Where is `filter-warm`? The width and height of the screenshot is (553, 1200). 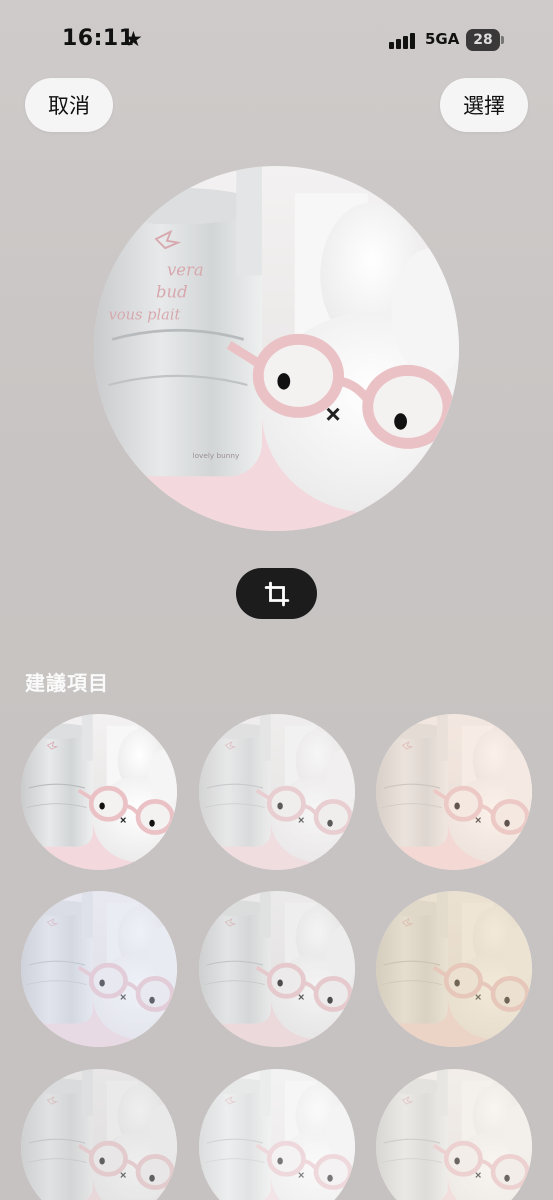
filter-warm is located at coordinates (454, 792).